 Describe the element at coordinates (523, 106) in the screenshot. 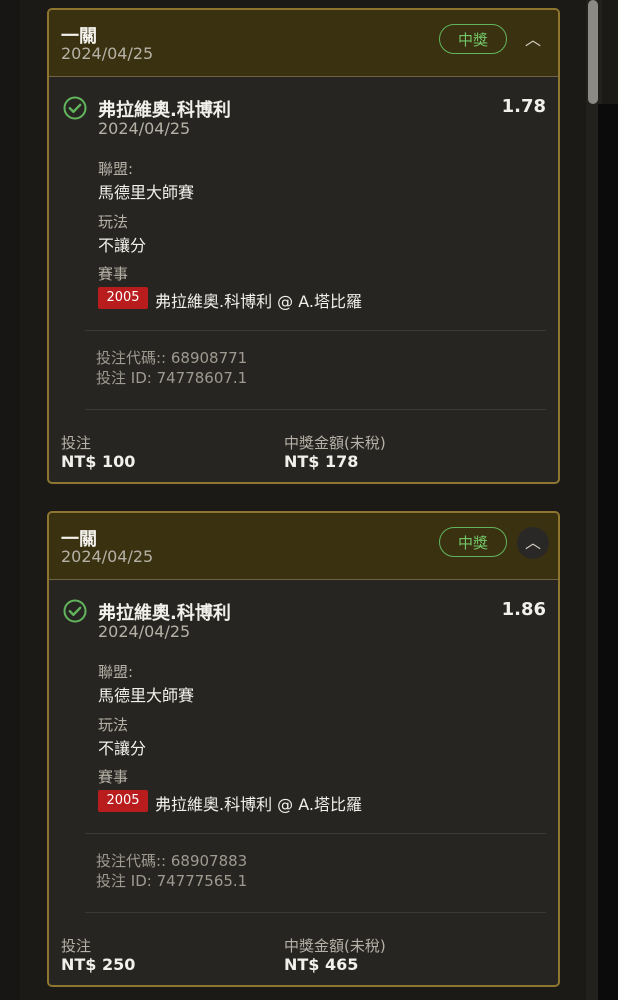

I see `odds-value: 1.78` at that location.